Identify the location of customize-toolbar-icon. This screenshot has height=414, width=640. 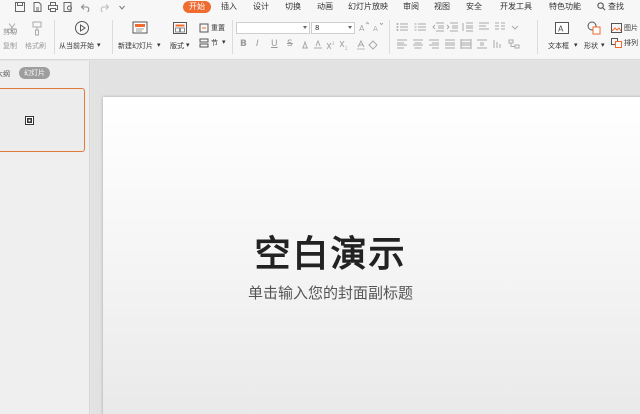
(122, 7).